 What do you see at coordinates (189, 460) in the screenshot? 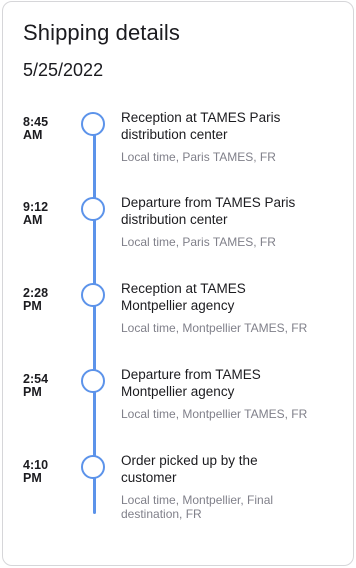
I see `event-title-line: Order picked up by the` at bounding box center [189, 460].